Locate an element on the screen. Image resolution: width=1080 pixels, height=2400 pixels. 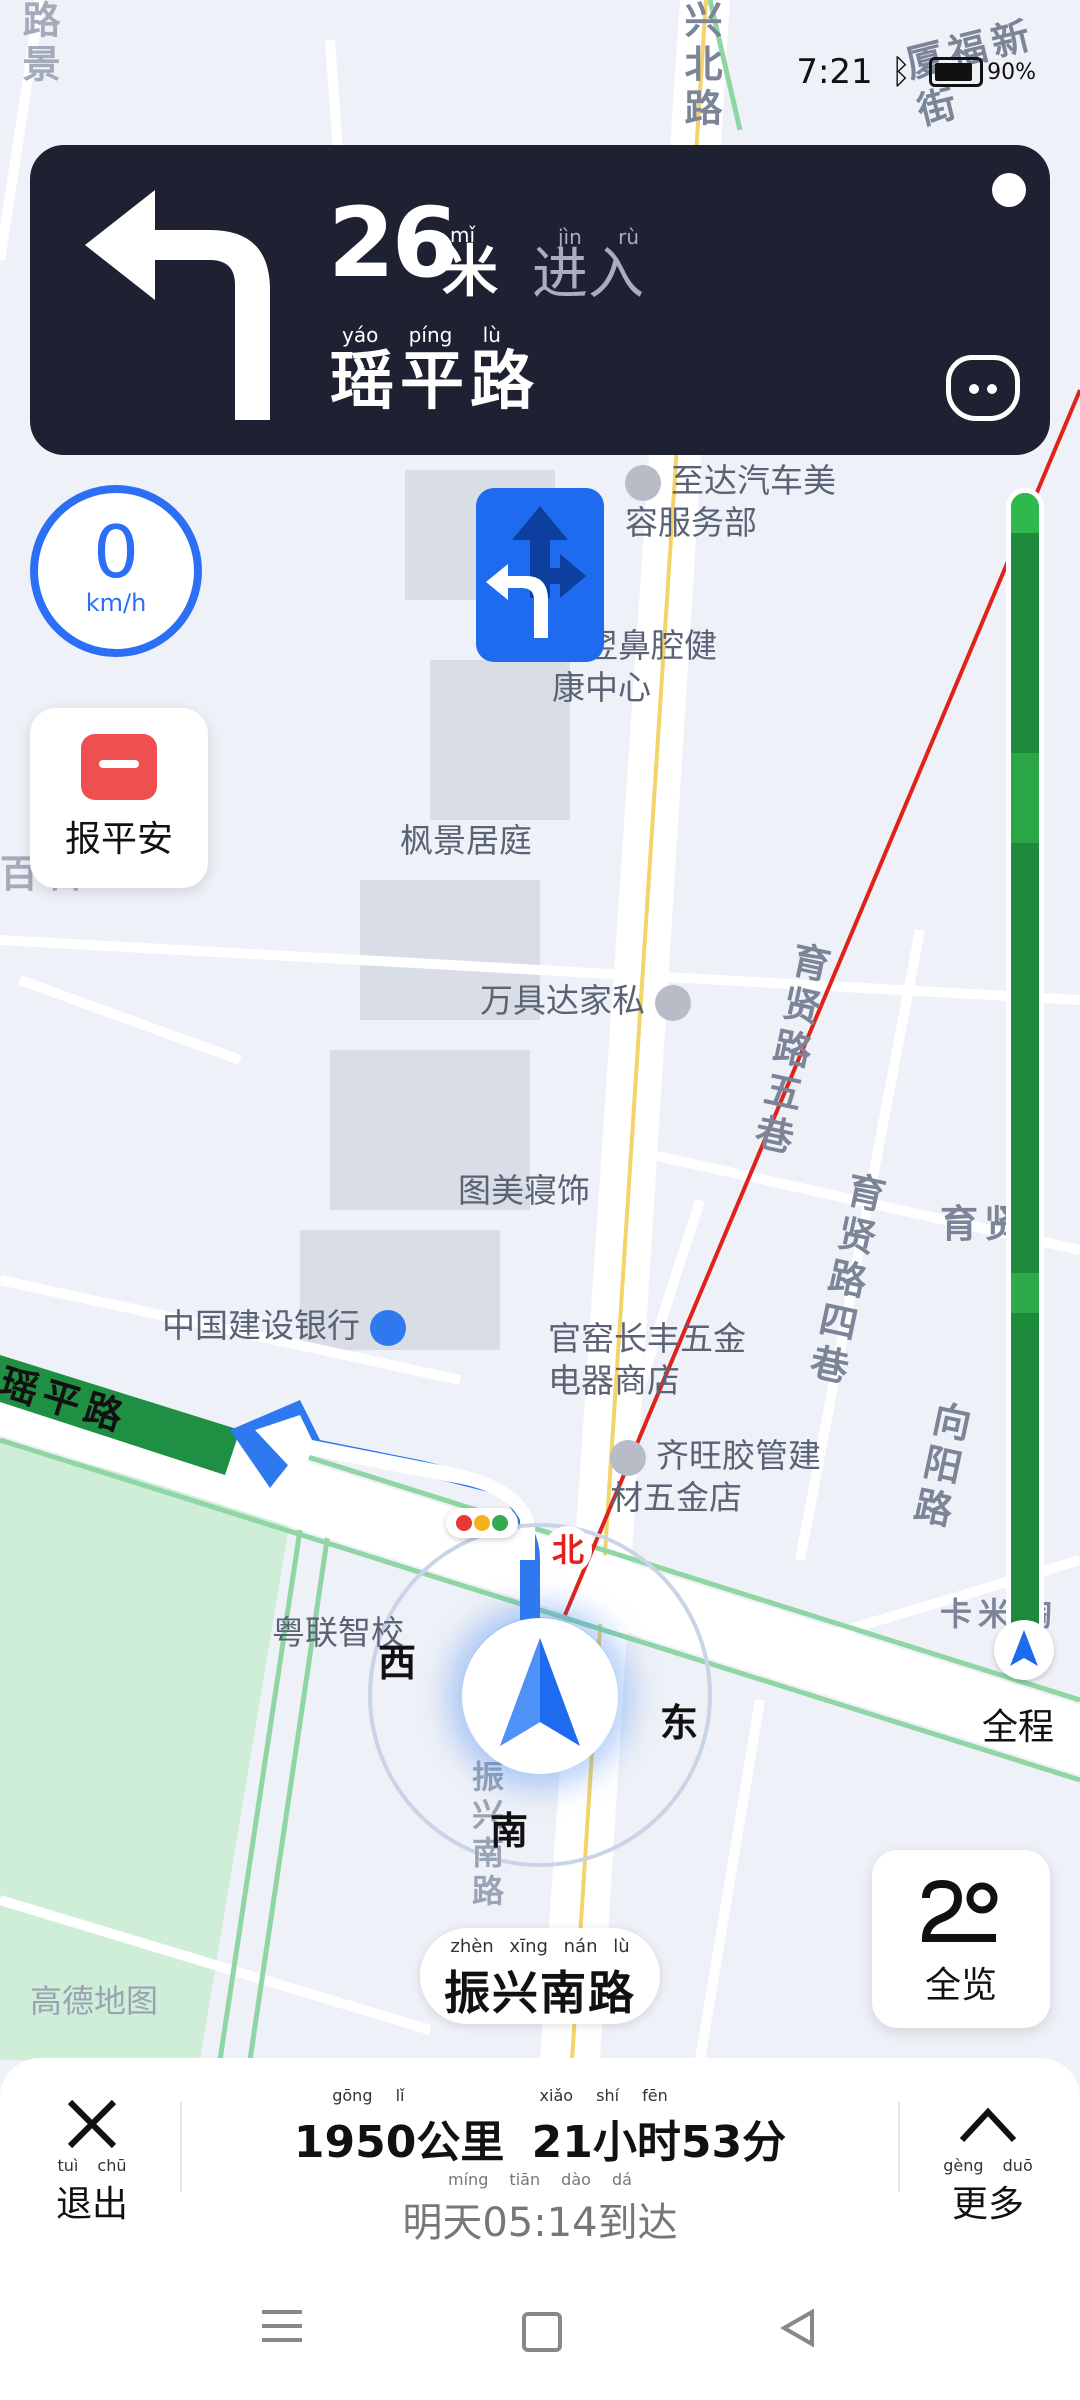
exit-button: tuì chū 退出 is located at coordinates (92, 2166).